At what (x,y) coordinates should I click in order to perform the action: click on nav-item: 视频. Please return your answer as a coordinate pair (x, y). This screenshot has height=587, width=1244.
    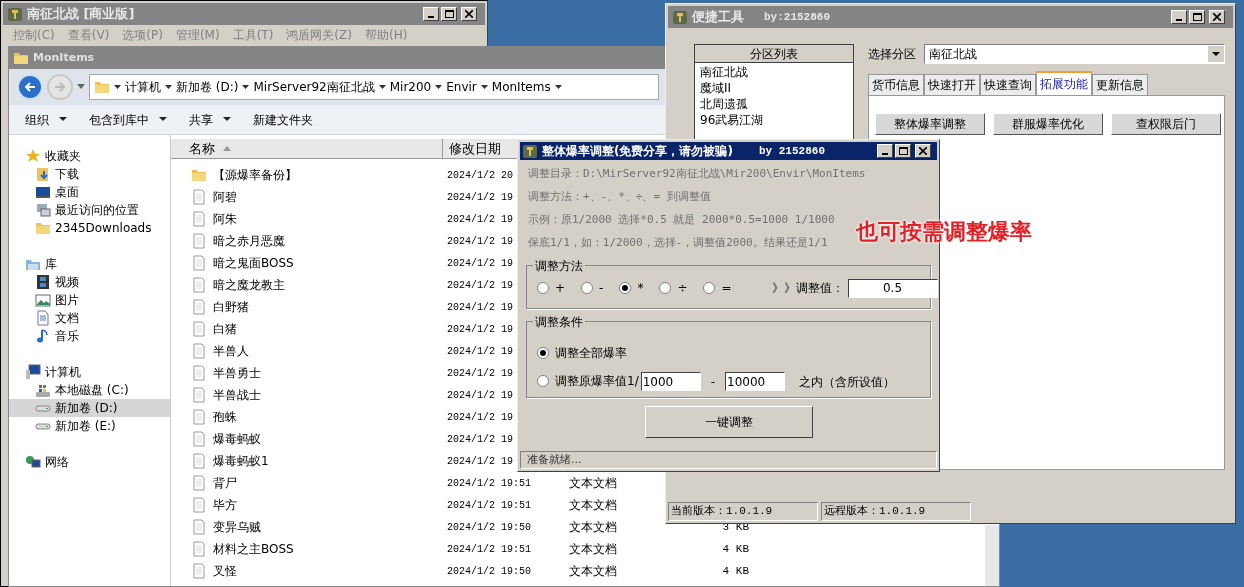
    Looking at the image, I should click on (89, 282).